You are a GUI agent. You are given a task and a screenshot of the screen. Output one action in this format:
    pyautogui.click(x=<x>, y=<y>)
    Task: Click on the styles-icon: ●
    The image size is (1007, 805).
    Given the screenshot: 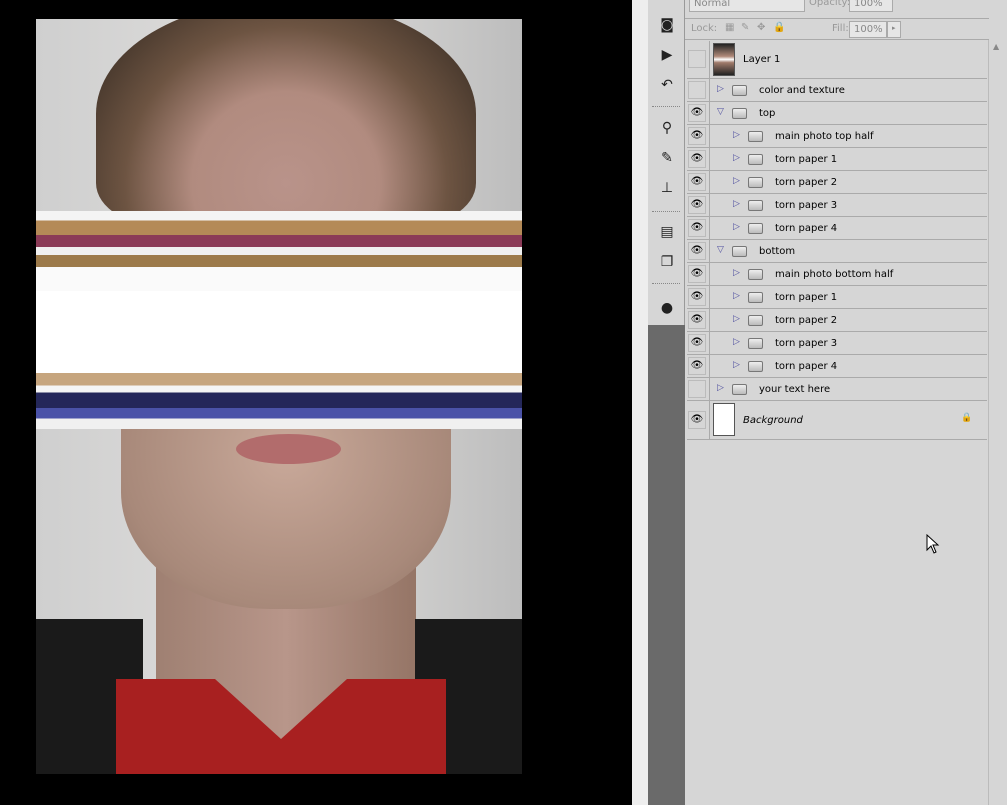 What is the action you would take?
    pyautogui.click(x=667, y=308)
    